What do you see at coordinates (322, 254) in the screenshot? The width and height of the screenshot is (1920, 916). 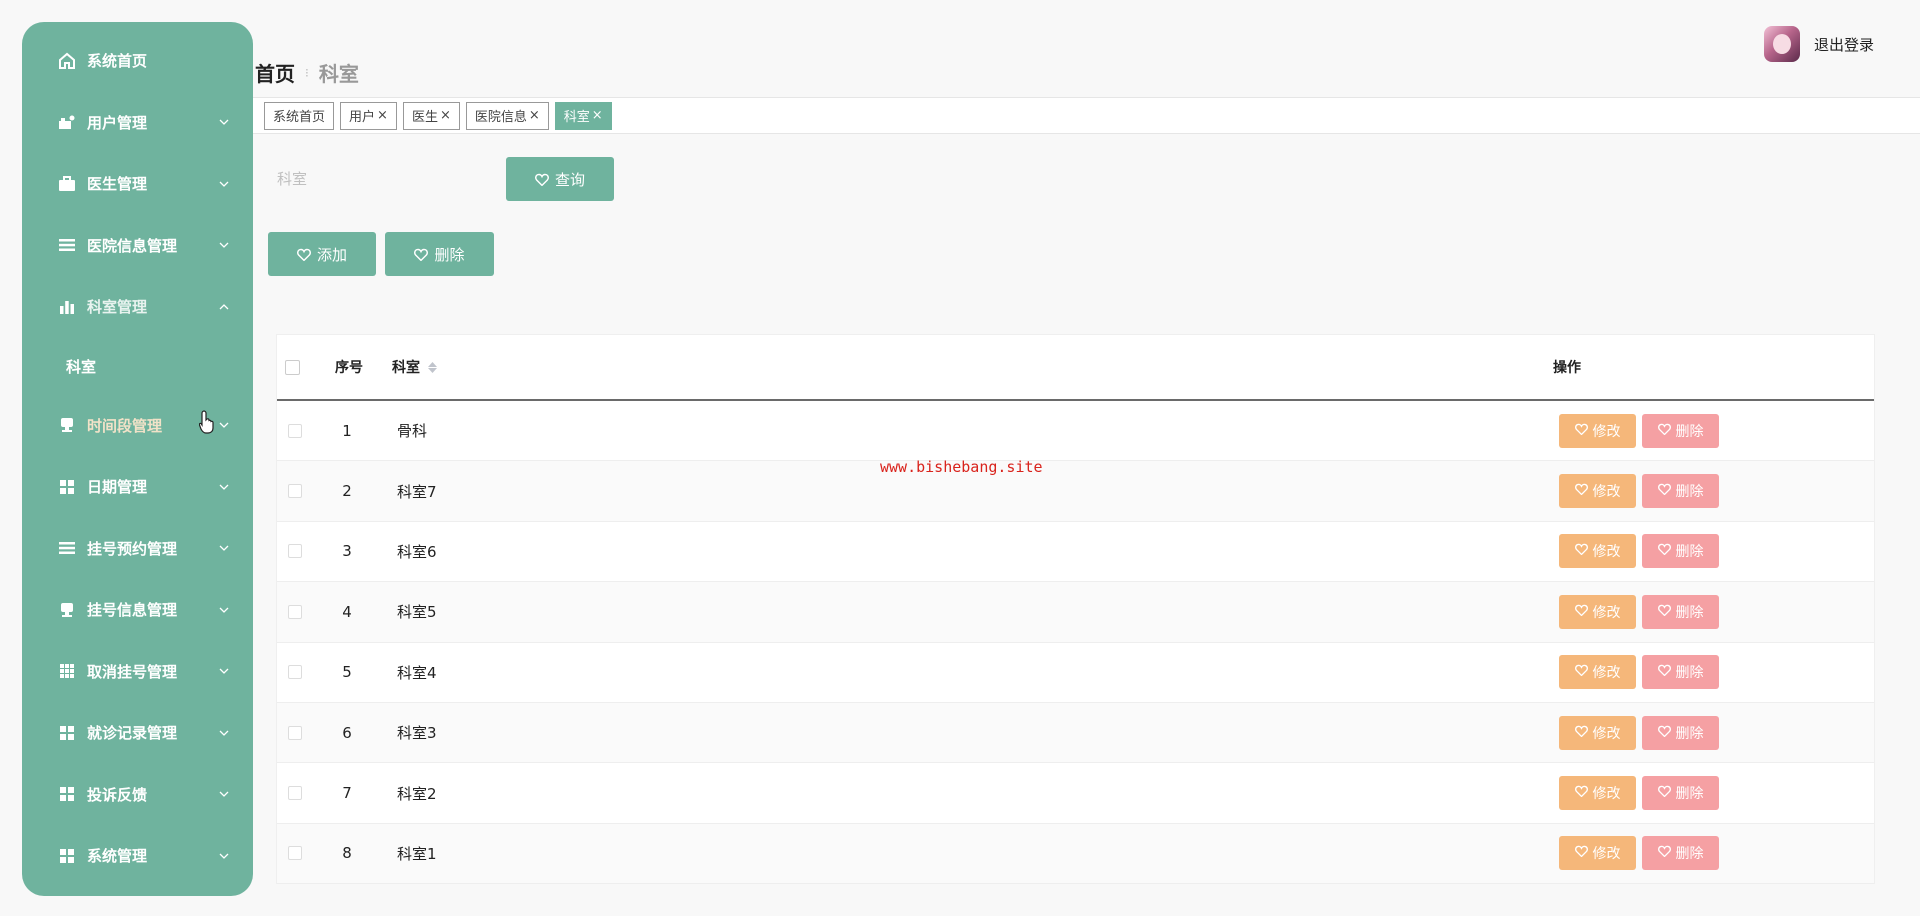 I see `add-button: 添加` at bounding box center [322, 254].